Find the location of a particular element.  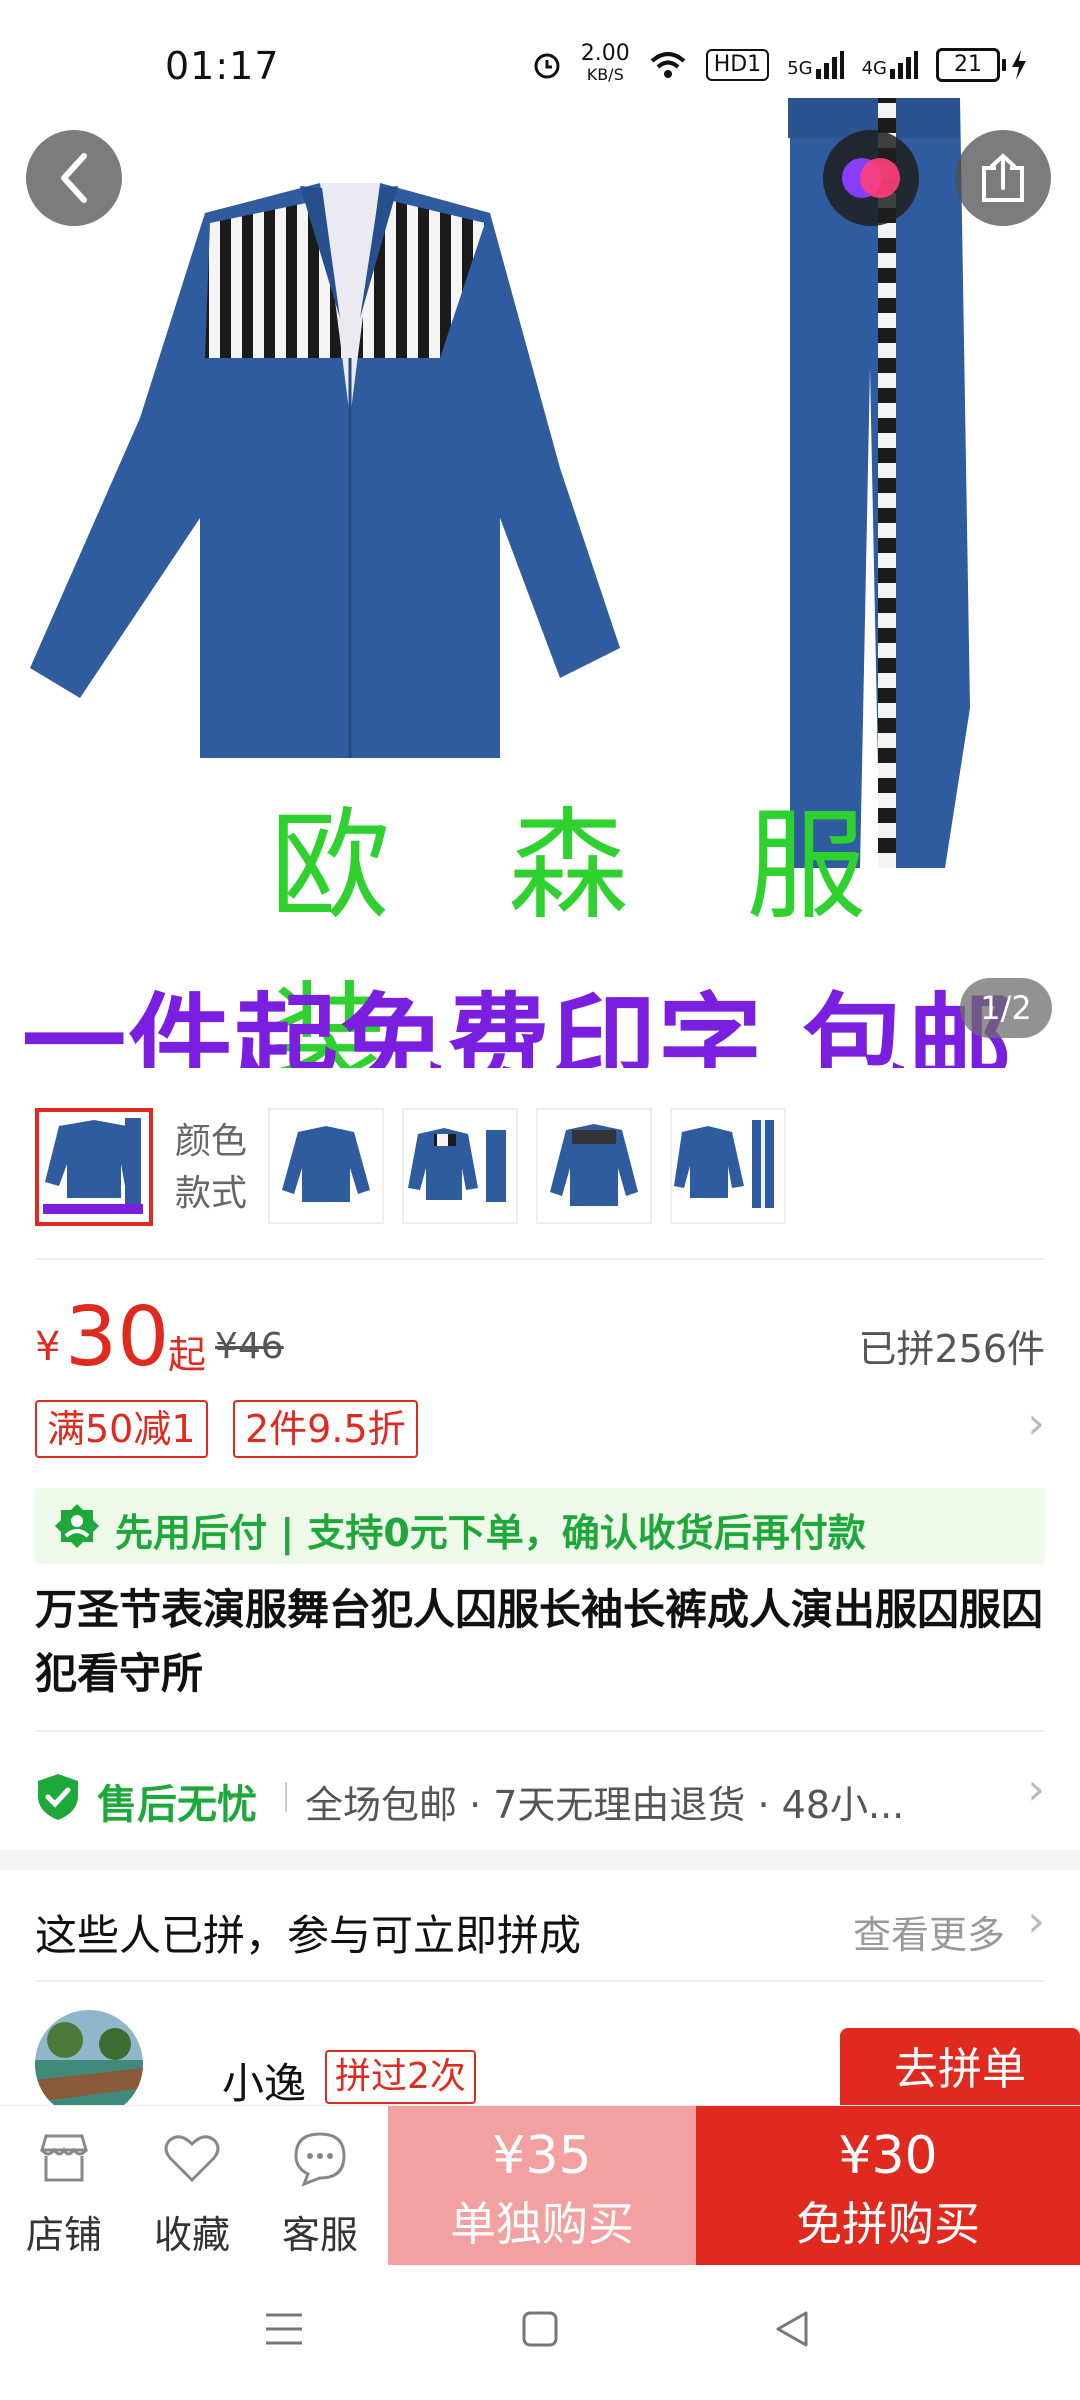

heart-icon is located at coordinates (192, 2159).